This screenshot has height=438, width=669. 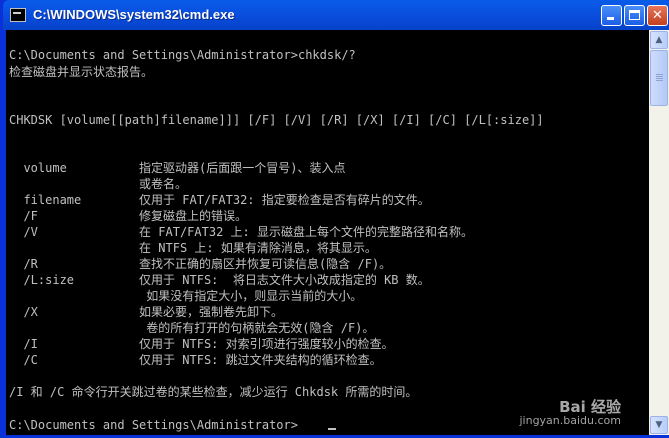 What do you see at coordinates (659, 232) in the screenshot?
I see `vertical-scrollbar: ▲ ▼` at bounding box center [659, 232].